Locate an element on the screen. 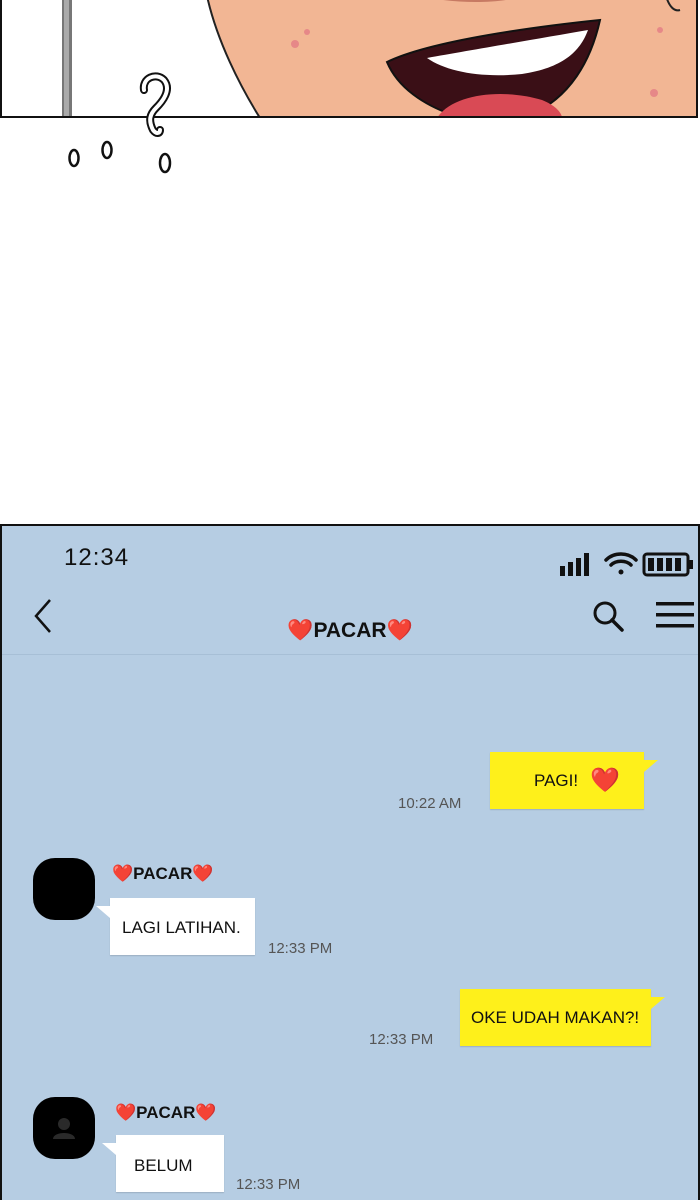  search-icon is located at coordinates (608, 616).